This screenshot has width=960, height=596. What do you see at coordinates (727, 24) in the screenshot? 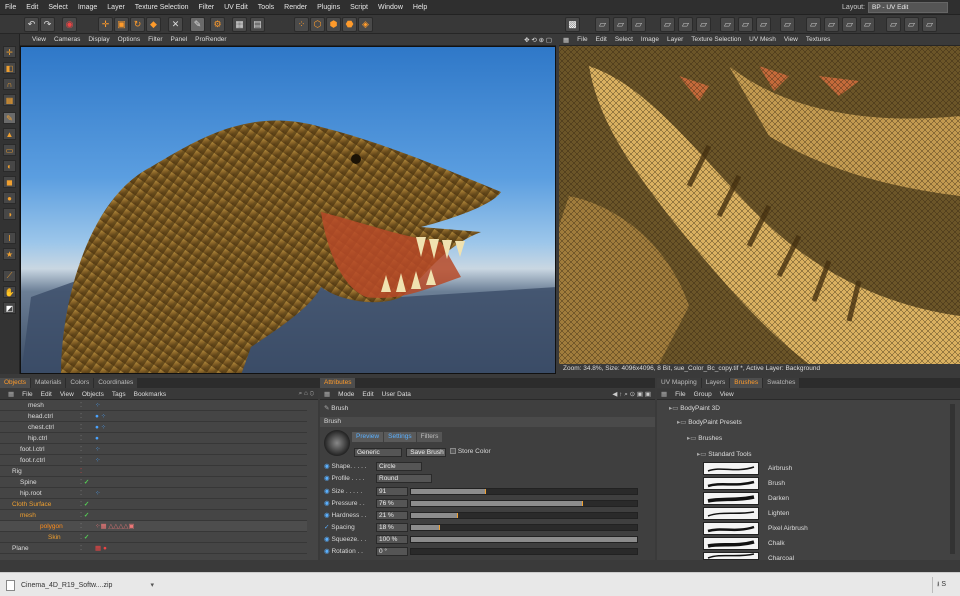
I see `uv-tool-7-icon: ▱` at bounding box center [727, 24].